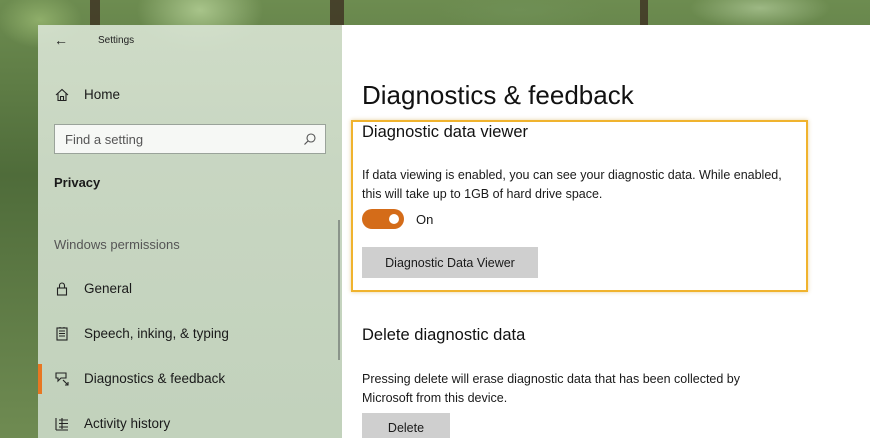  Describe the element at coordinates (498, 95) in the screenshot. I see `page-title: Diagnostics & feedback` at that location.